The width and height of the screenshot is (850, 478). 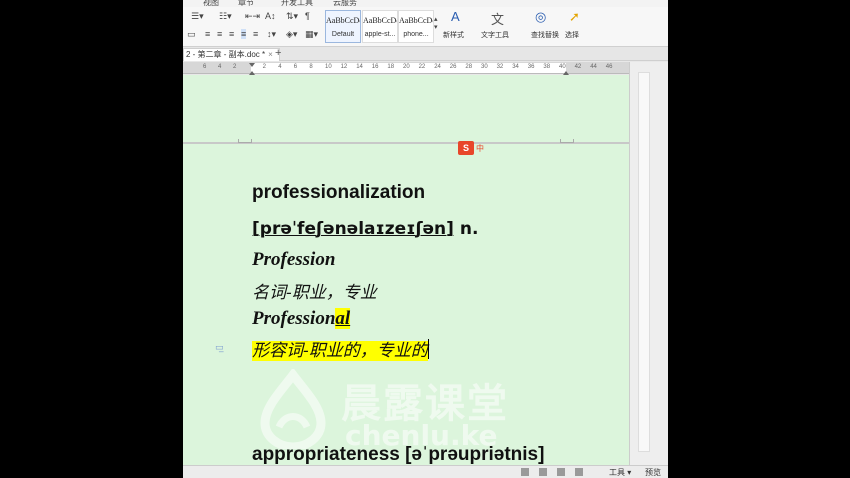 What do you see at coordinates (593, 67) in the screenshot?
I see `ruler-number: 44` at bounding box center [593, 67].